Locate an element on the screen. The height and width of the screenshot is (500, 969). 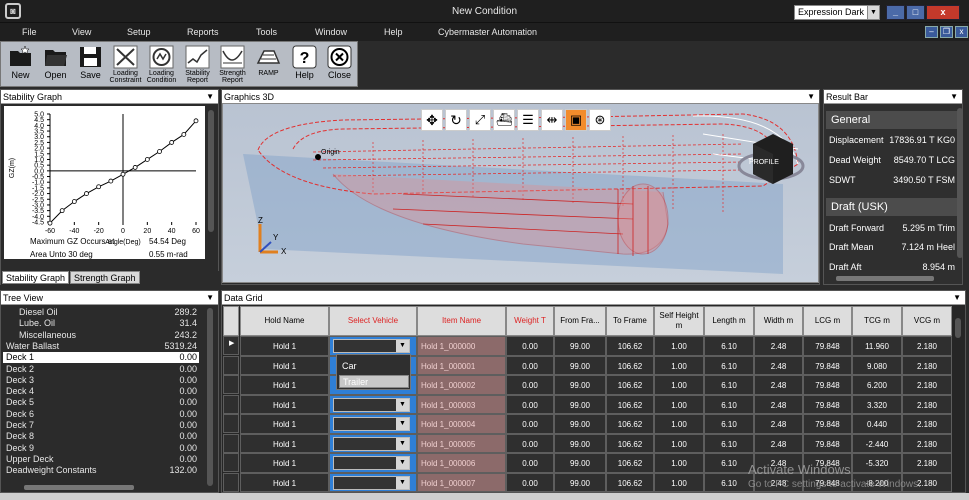
grid-column-header: Weight T is located at coordinates (530, 321).